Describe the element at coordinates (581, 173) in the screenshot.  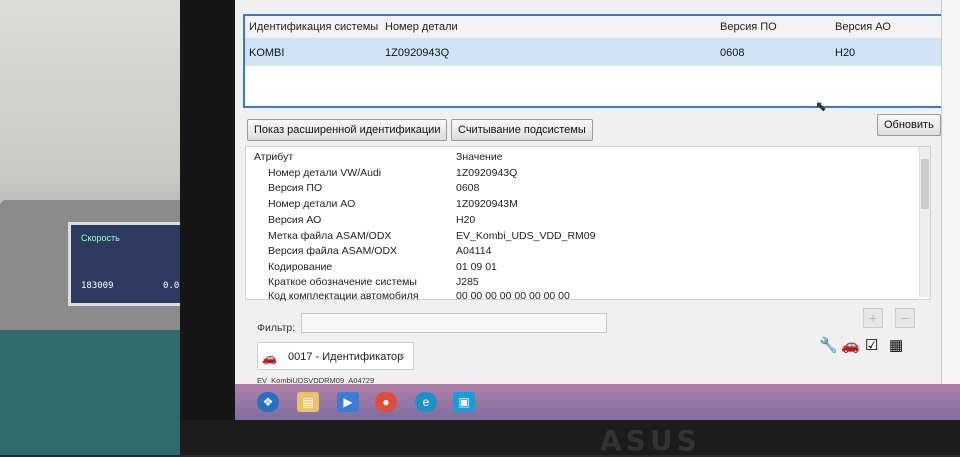
I see `table-row: Номер детали VW/Audi 1Z0920943Q` at that location.